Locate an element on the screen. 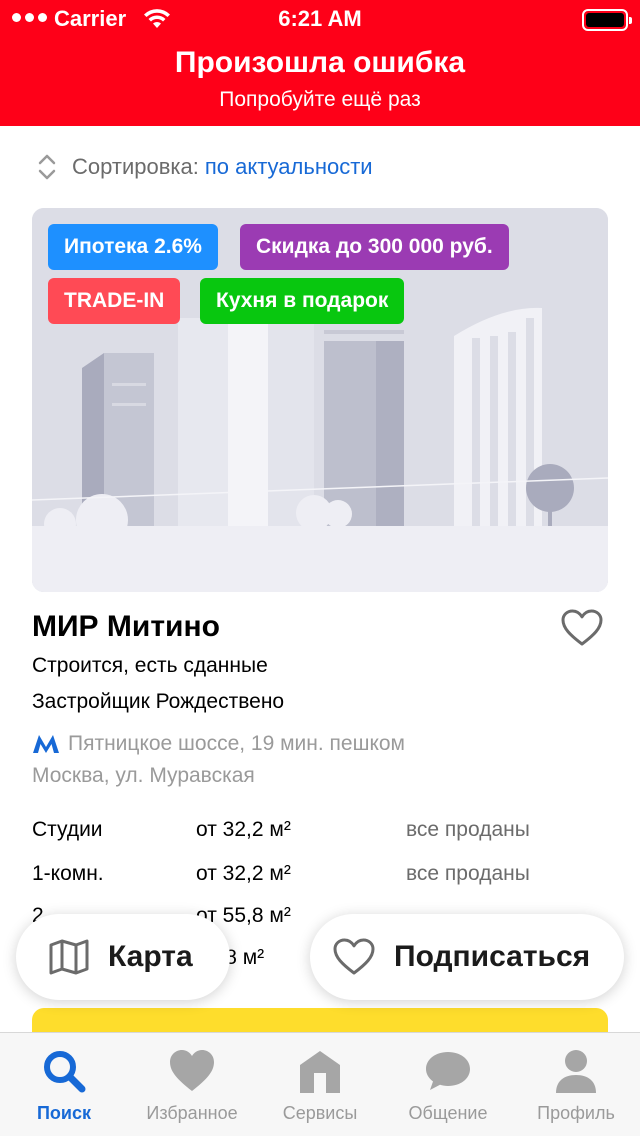  heart-icon is located at coordinates (192, 1070).